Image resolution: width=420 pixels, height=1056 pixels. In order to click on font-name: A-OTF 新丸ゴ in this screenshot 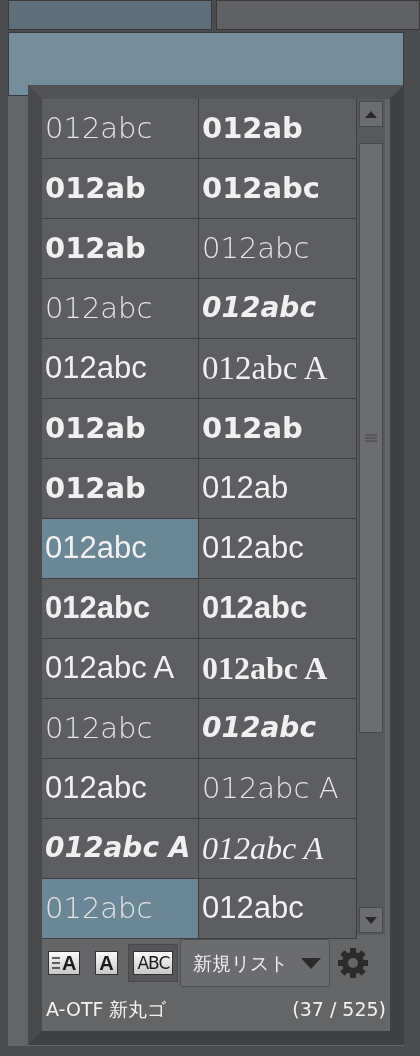, I will do `click(106, 1009)`.